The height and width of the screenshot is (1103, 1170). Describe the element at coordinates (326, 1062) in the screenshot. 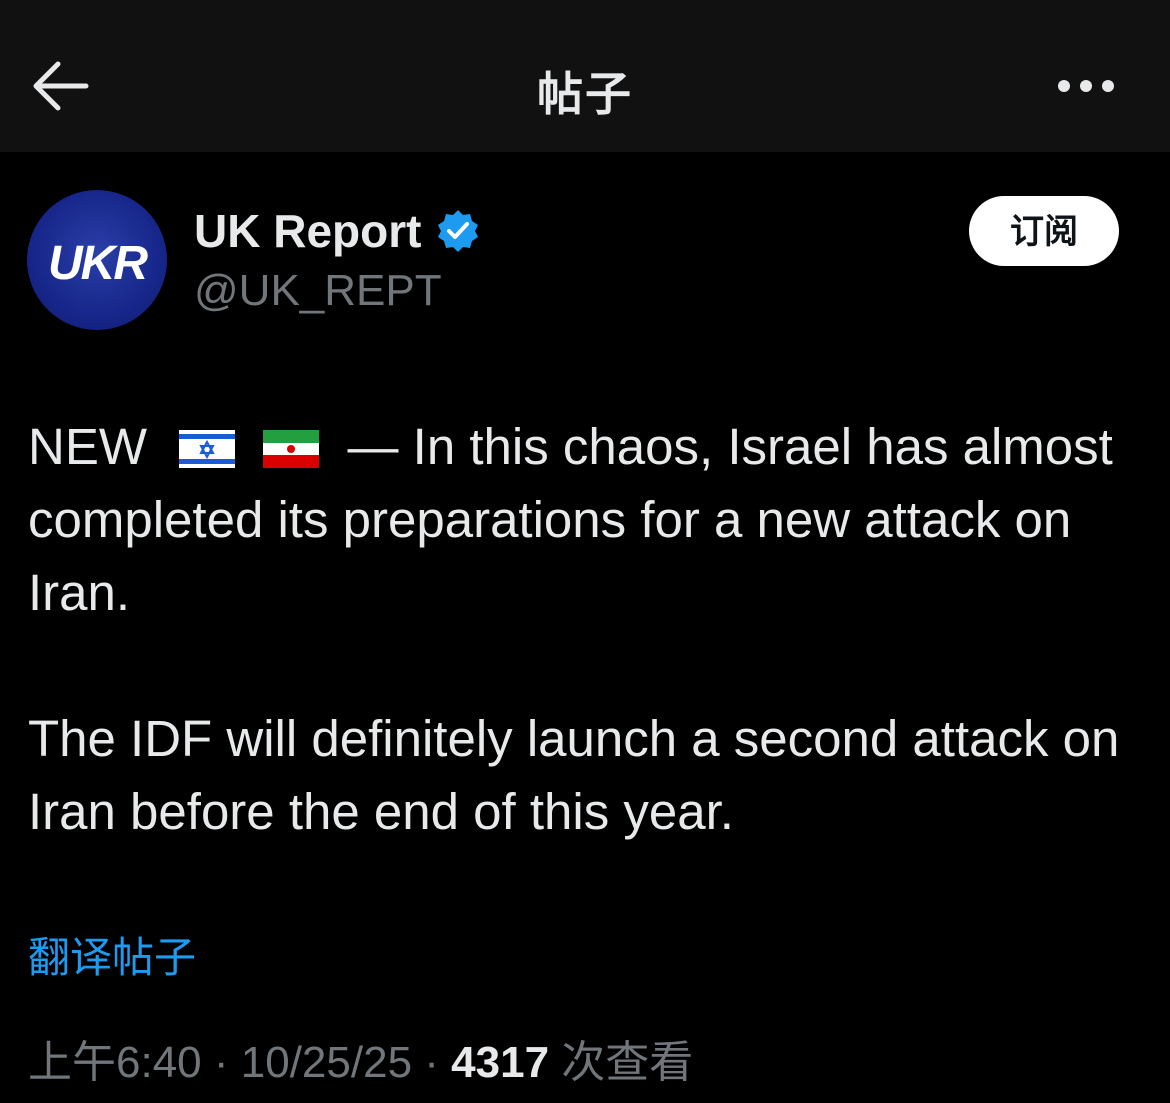

I see `post-date: 10/25/25` at that location.